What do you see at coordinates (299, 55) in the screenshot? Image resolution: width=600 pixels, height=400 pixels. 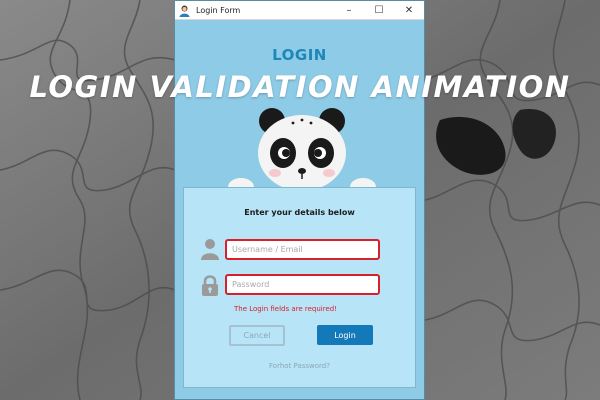 I see `login-heading: LOGIN` at bounding box center [299, 55].